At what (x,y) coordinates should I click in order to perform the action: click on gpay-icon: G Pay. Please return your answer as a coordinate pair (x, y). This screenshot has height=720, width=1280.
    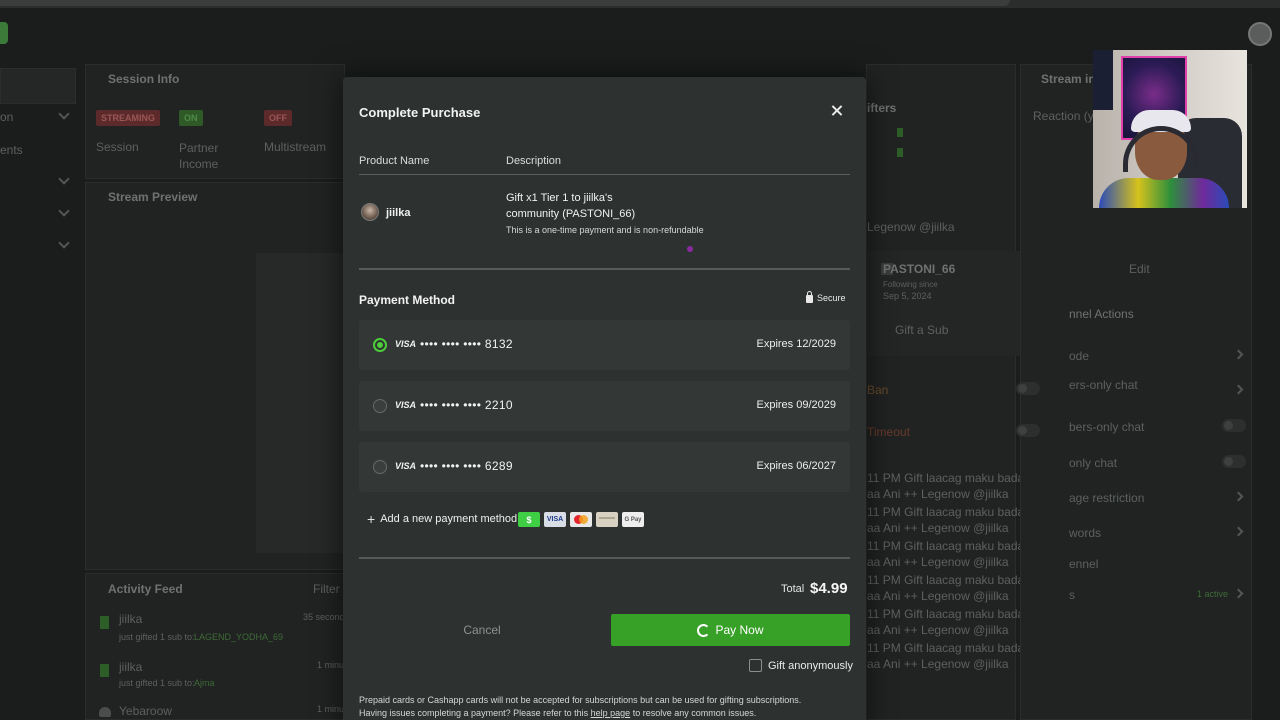
    Looking at the image, I should click on (633, 519).